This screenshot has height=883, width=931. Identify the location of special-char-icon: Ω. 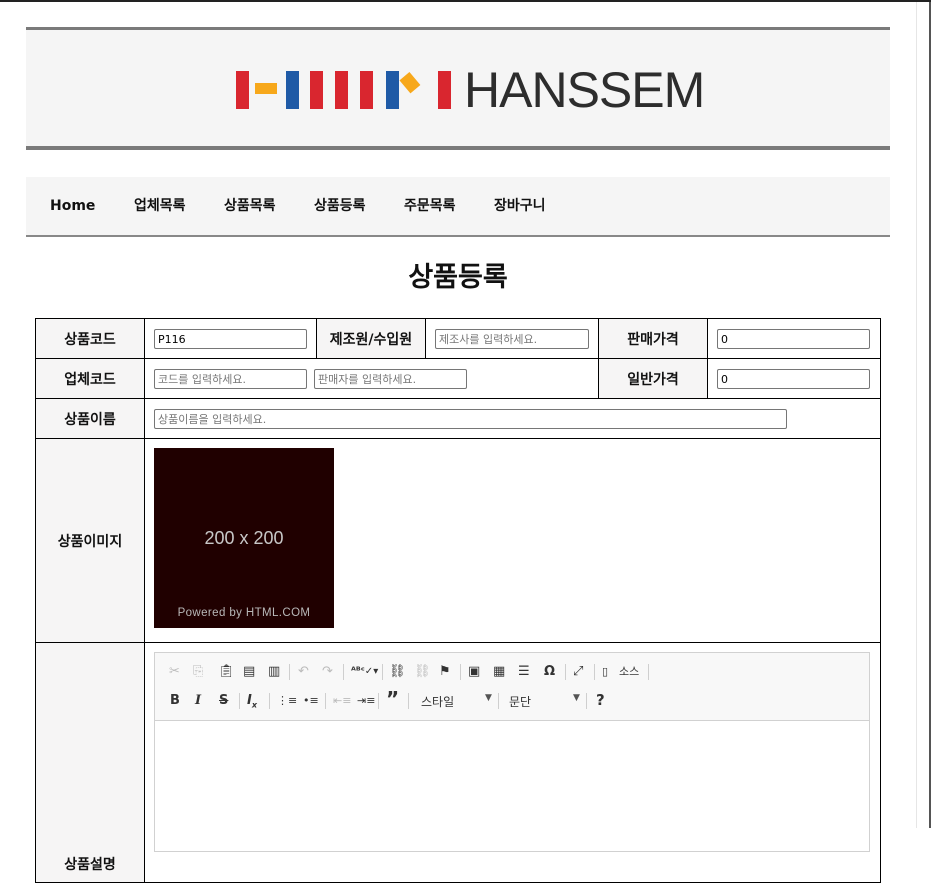
(549, 672).